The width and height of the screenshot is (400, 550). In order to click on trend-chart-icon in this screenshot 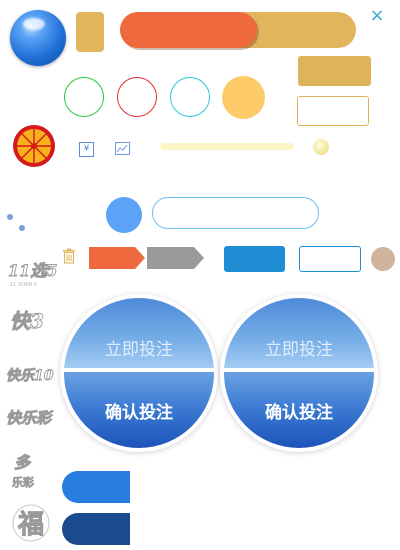, I will do `click(122, 148)`.